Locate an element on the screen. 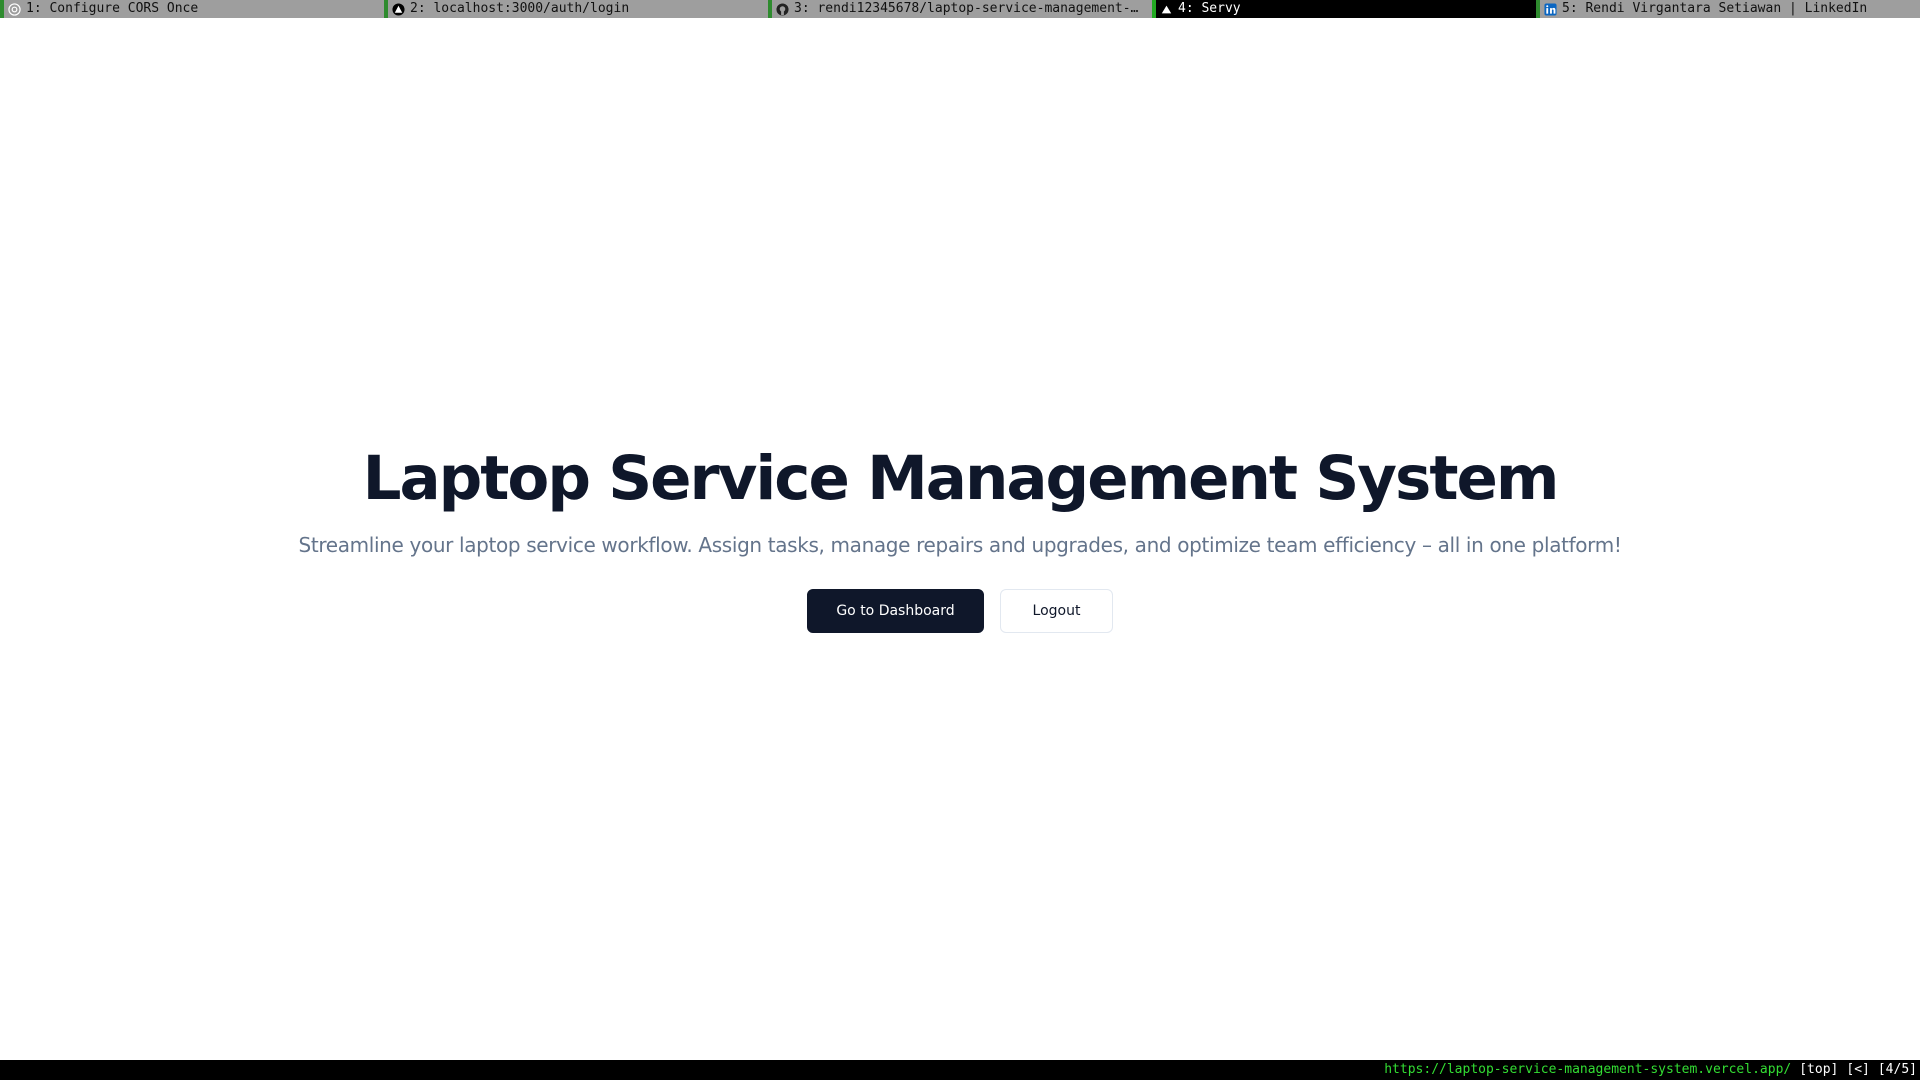 Image resolution: width=1920 pixels, height=1080 pixels. hero-actions: Go to Dashboard Logout is located at coordinates (960, 611).